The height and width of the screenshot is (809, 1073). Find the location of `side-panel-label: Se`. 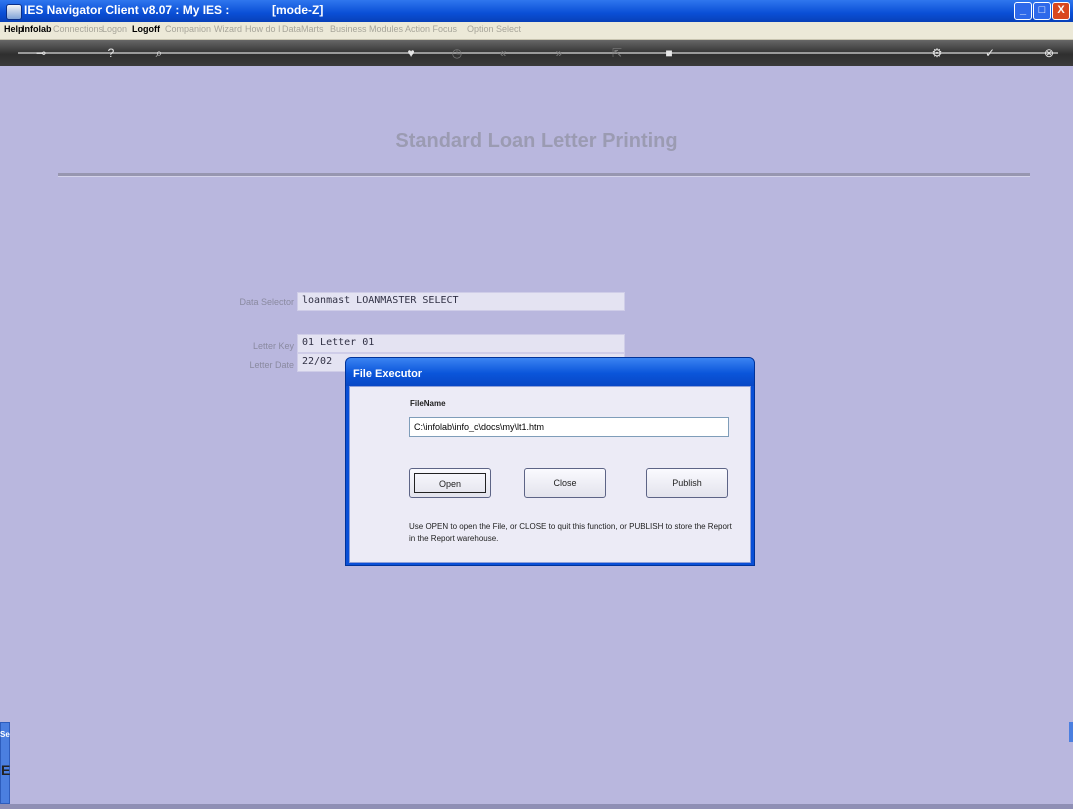

side-panel-label: Se is located at coordinates (5, 734).